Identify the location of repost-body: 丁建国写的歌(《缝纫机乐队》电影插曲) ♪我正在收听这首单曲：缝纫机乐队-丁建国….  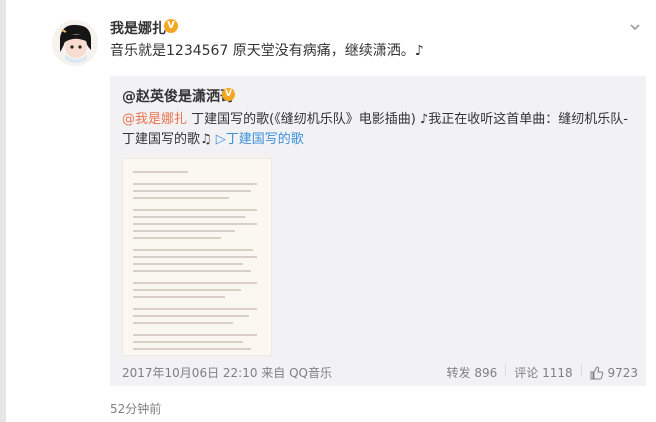
(375, 129).